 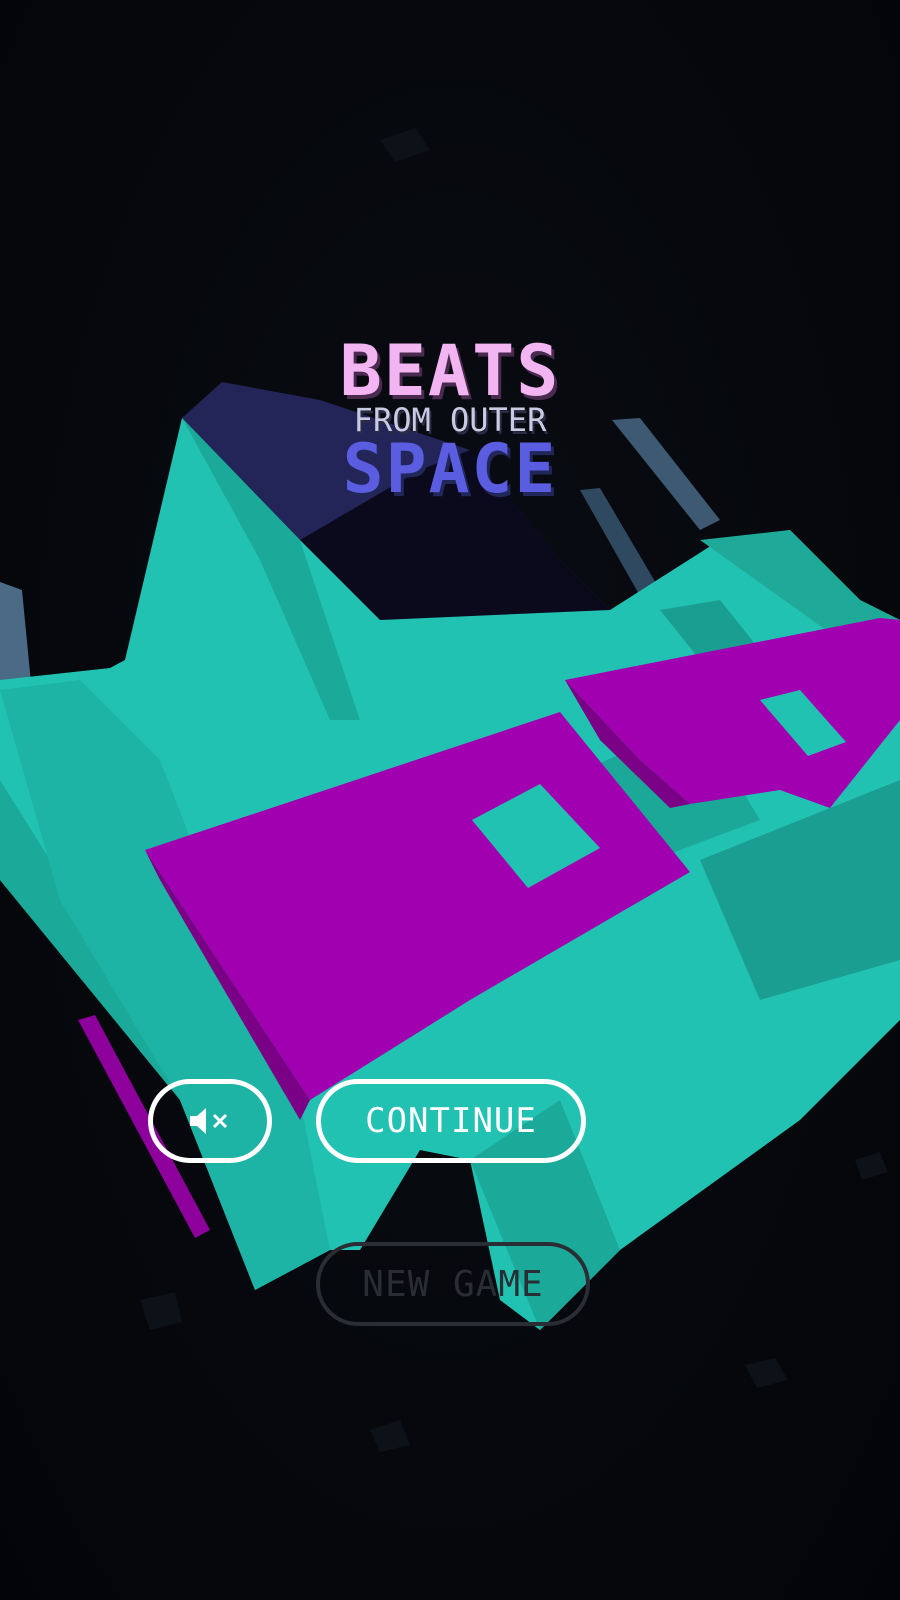 I want to click on mute-button, so click(x=210, y=1121).